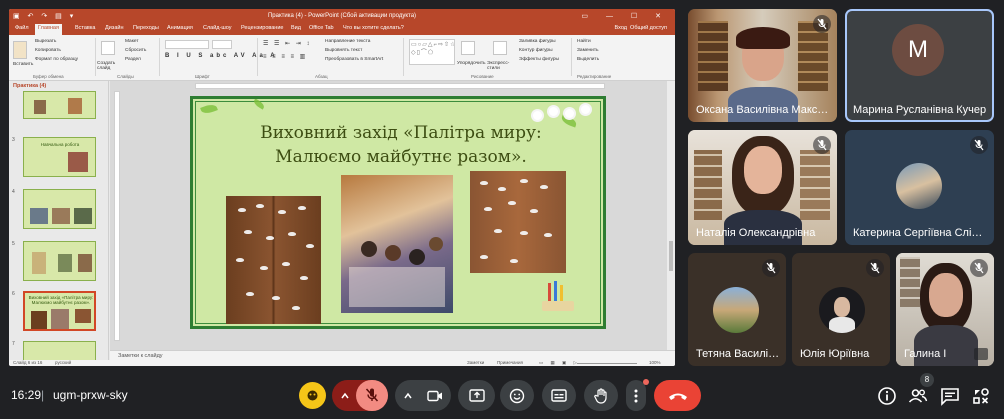 The image size is (1004, 419). Describe the element at coordinates (180, 28) in the screenshot. I see `tab-animations: Анимация` at that location.